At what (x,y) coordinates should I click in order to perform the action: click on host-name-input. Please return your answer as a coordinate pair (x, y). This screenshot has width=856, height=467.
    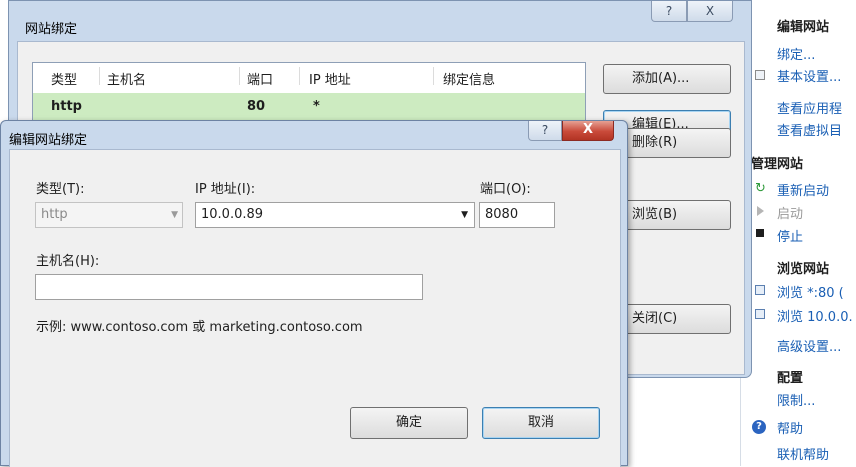
    Looking at the image, I should click on (229, 287).